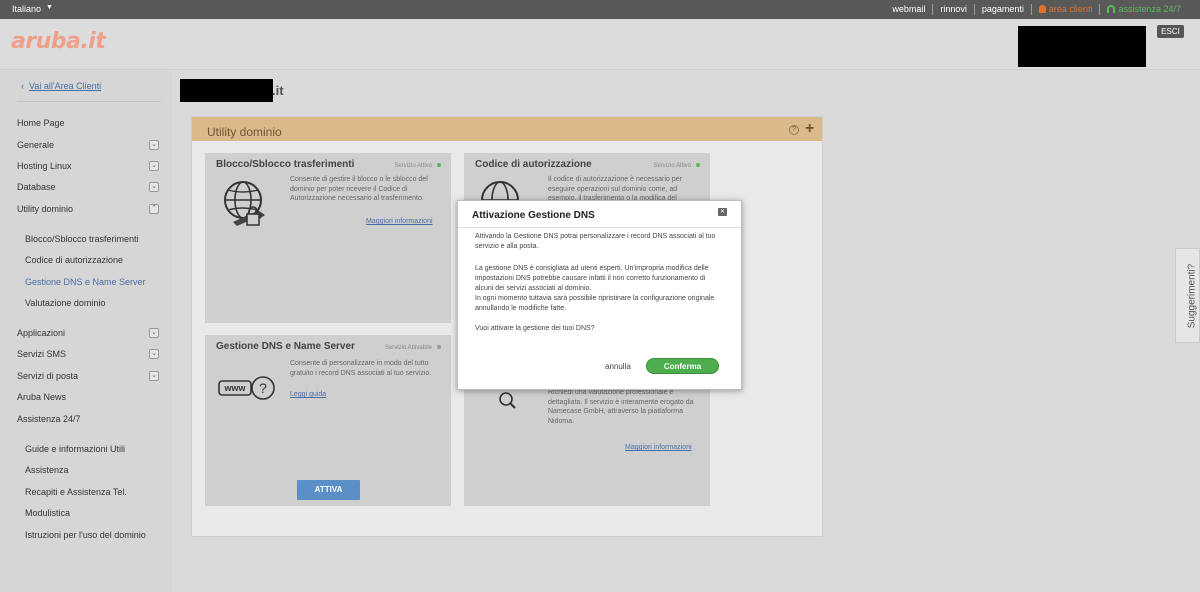 This screenshot has width=1200, height=592. What do you see at coordinates (41, 333) in the screenshot?
I see `sidebar-item-applicazioni: Applicazioni` at bounding box center [41, 333].